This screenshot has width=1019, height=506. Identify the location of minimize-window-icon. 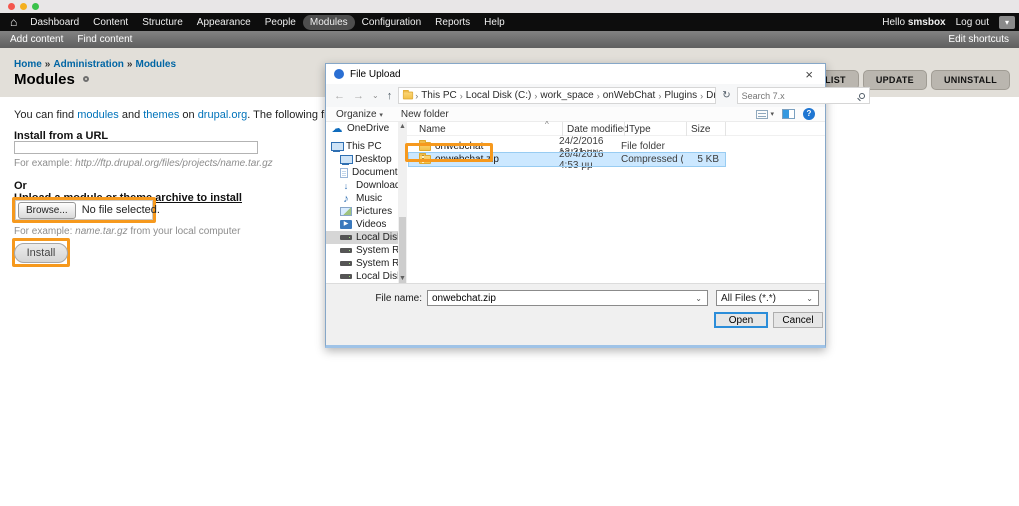
(23, 6).